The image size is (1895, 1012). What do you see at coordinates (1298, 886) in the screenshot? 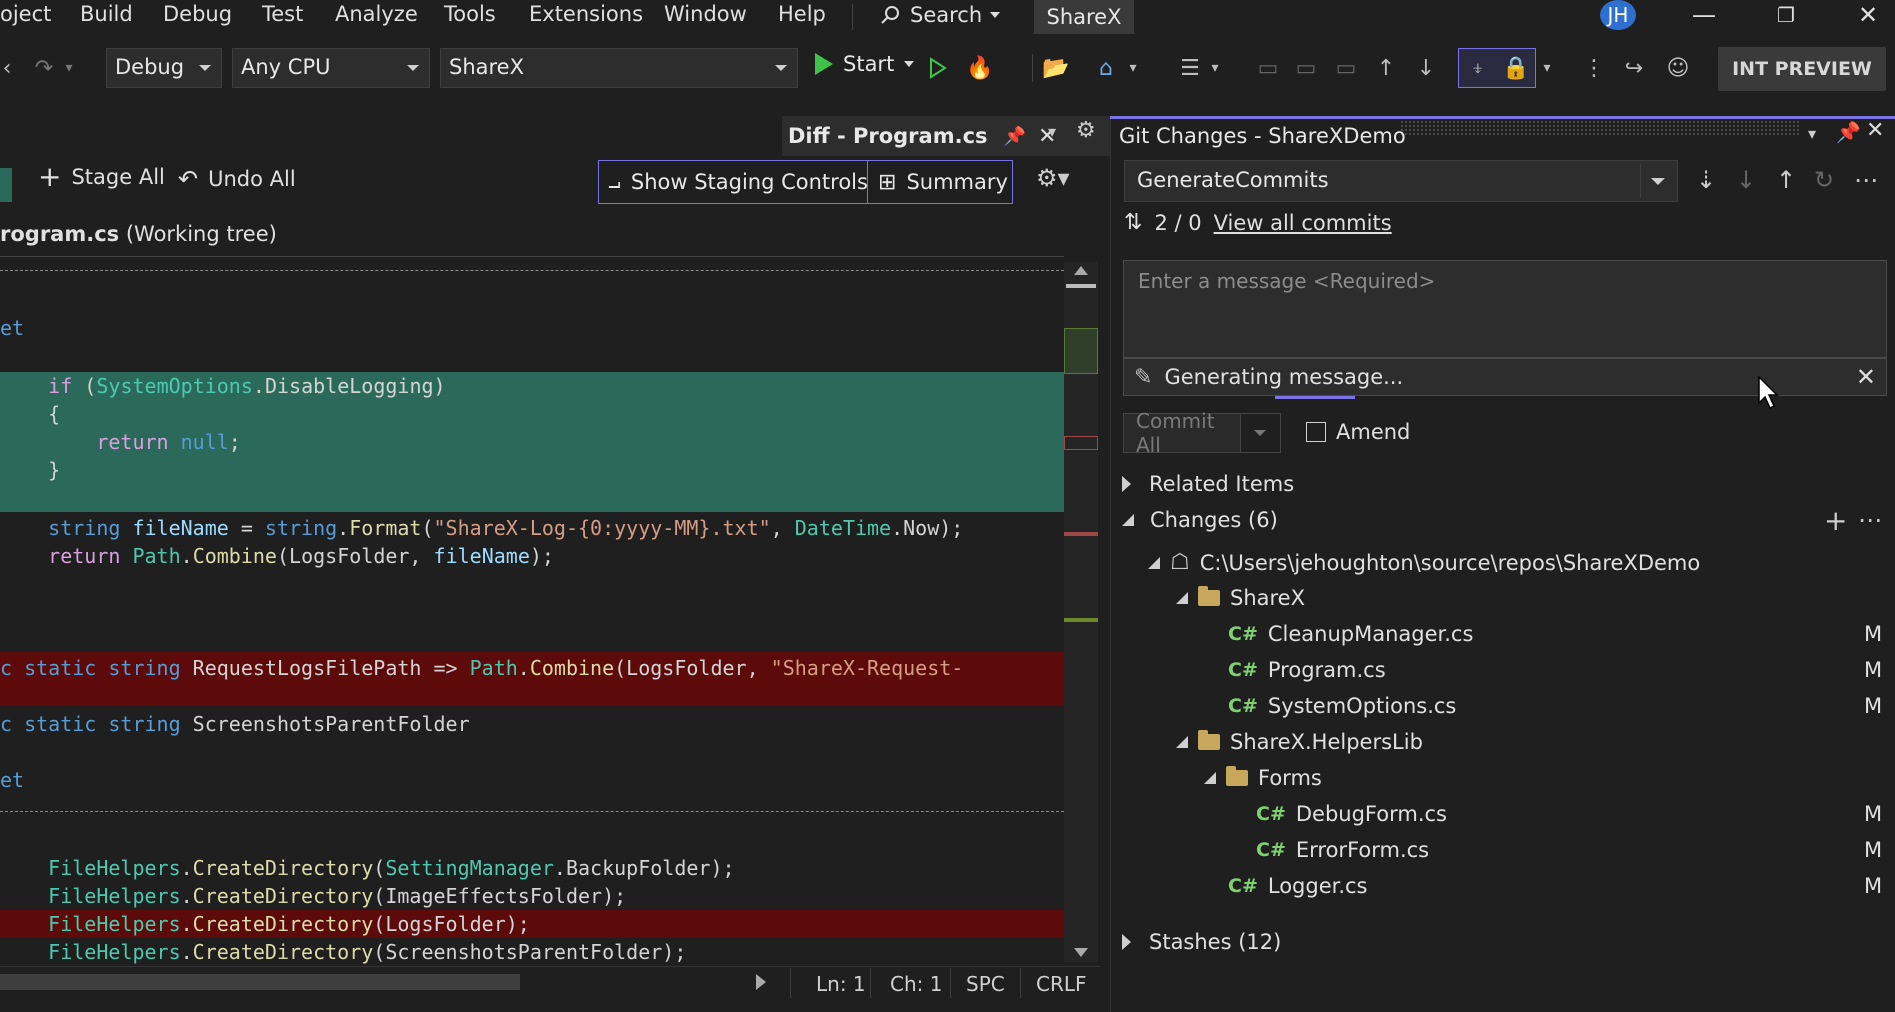
I see `tree-file-logger: C# Logger.cs` at bounding box center [1298, 886].